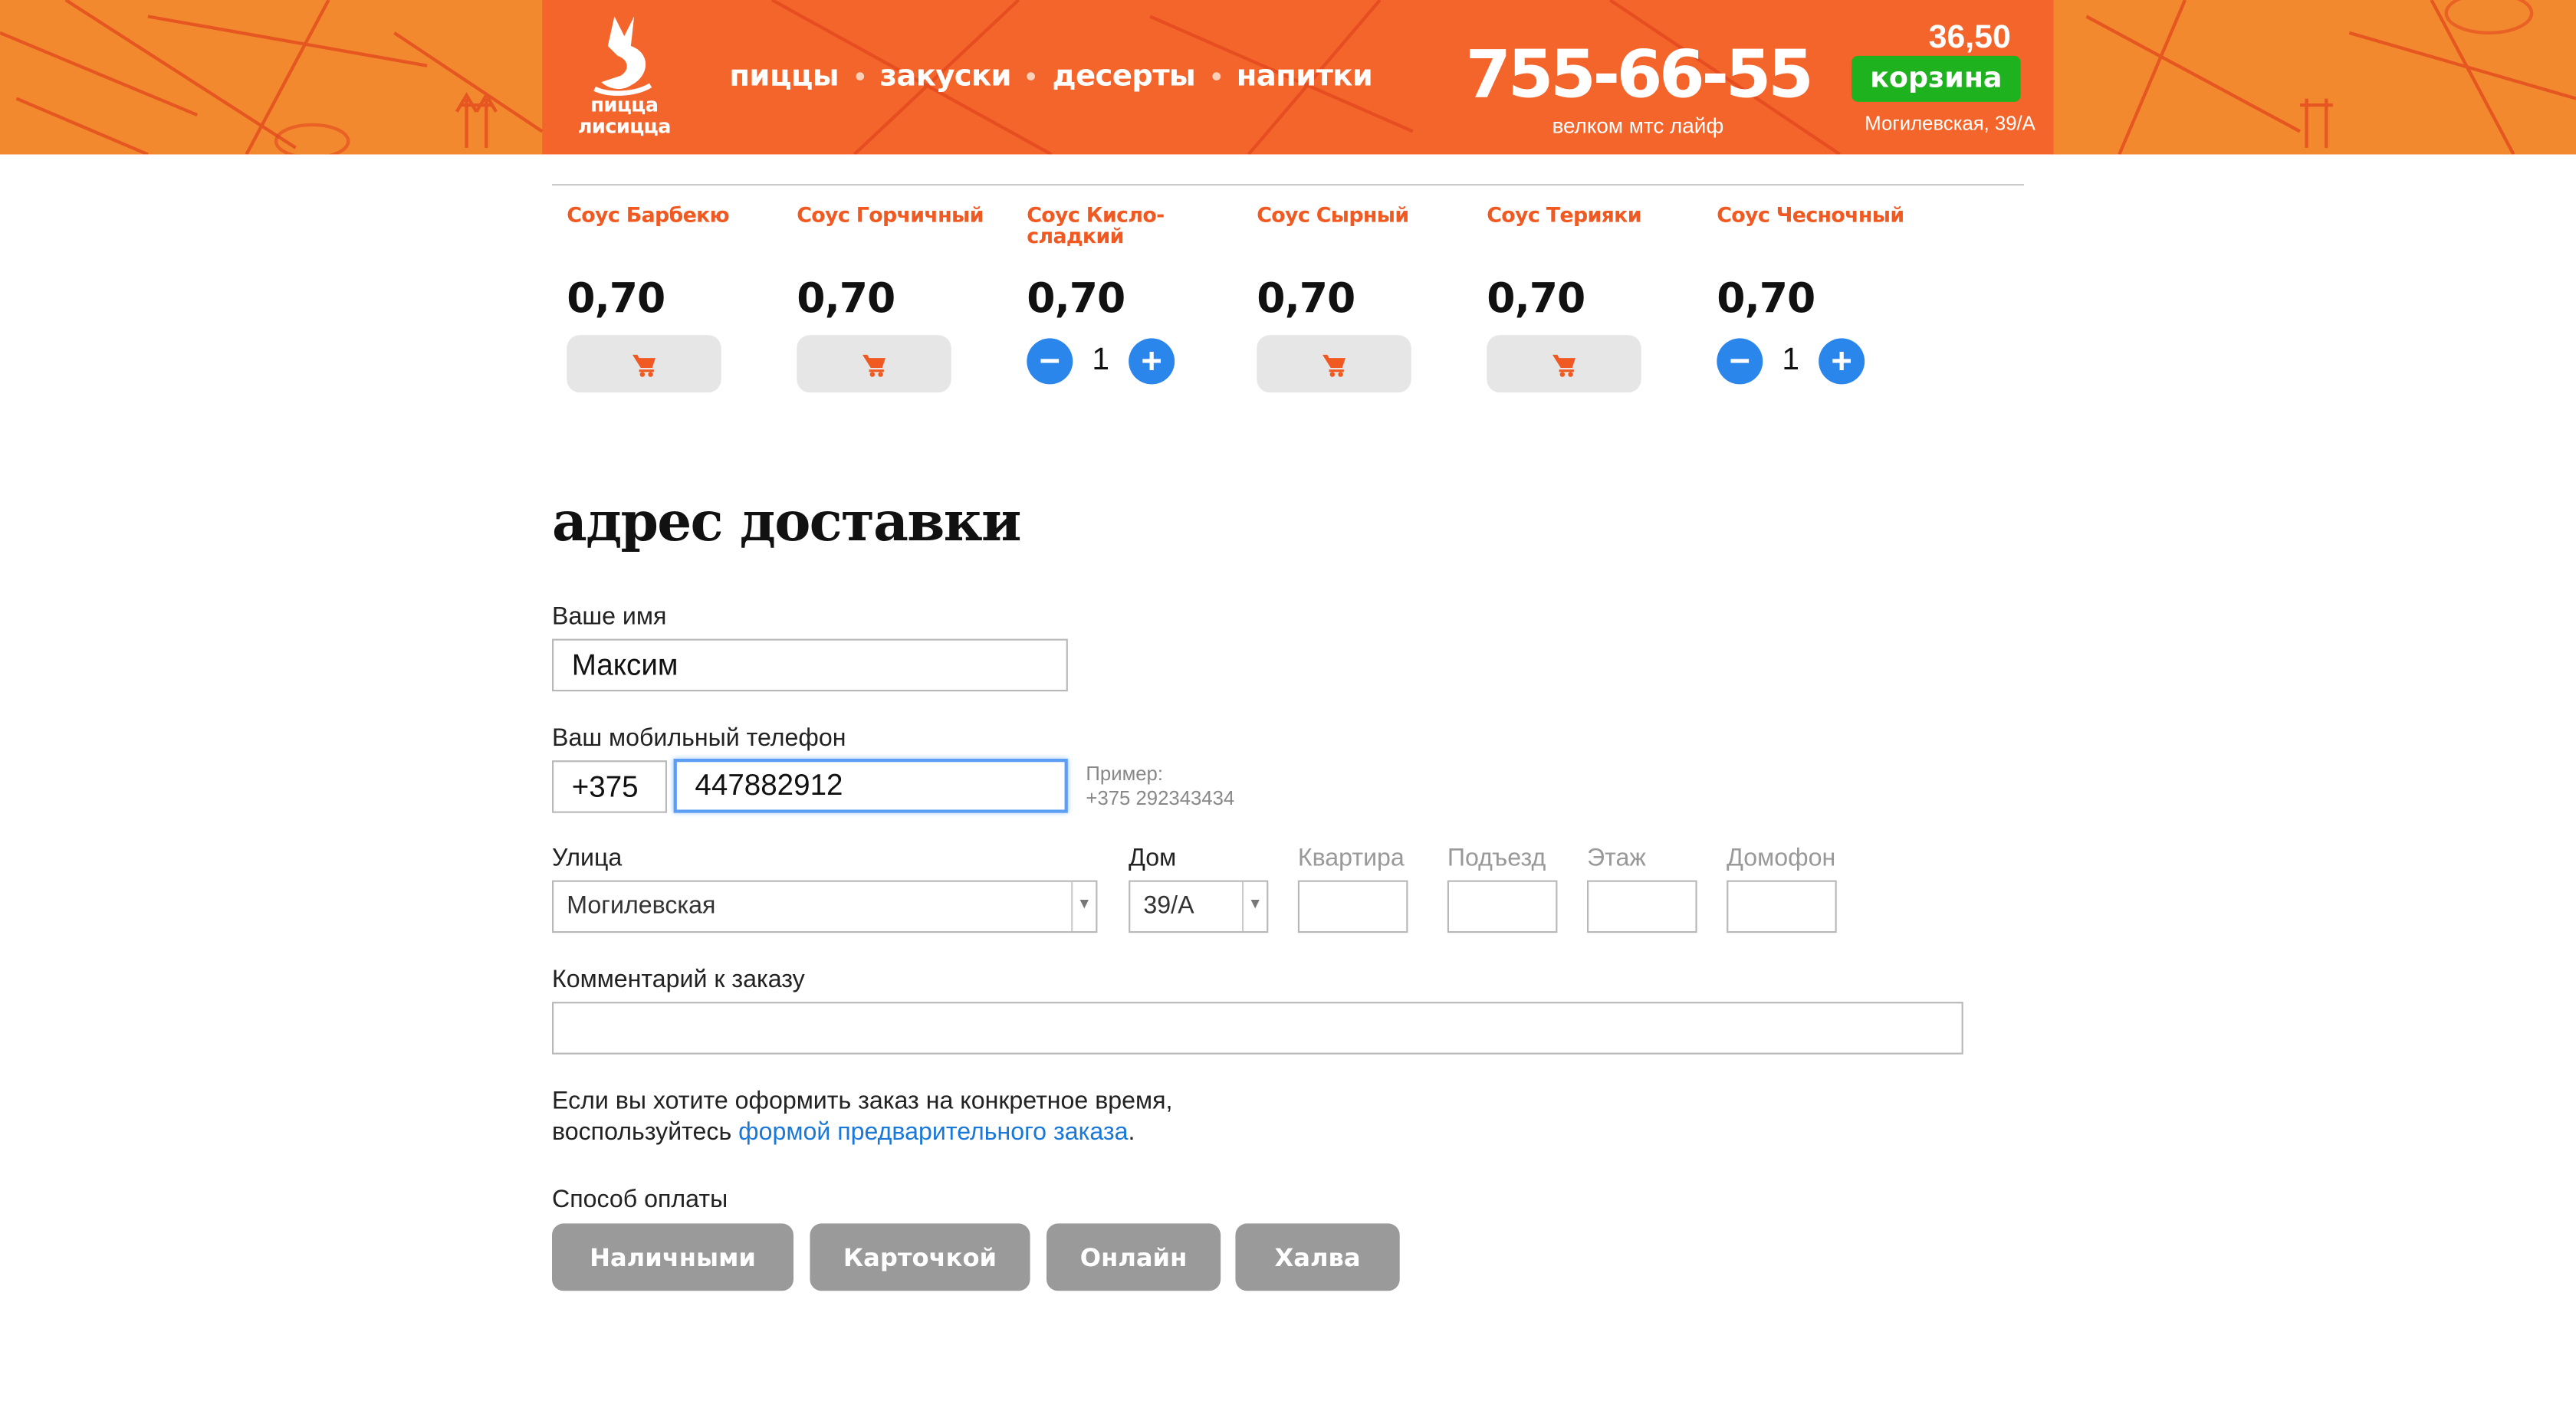 Image resolution: width=2576 pixels, height=1424 pixels. Describe the element at coordinates (625, 126) in the screenshot. I see `logo-line-2: лисицца` at that location.